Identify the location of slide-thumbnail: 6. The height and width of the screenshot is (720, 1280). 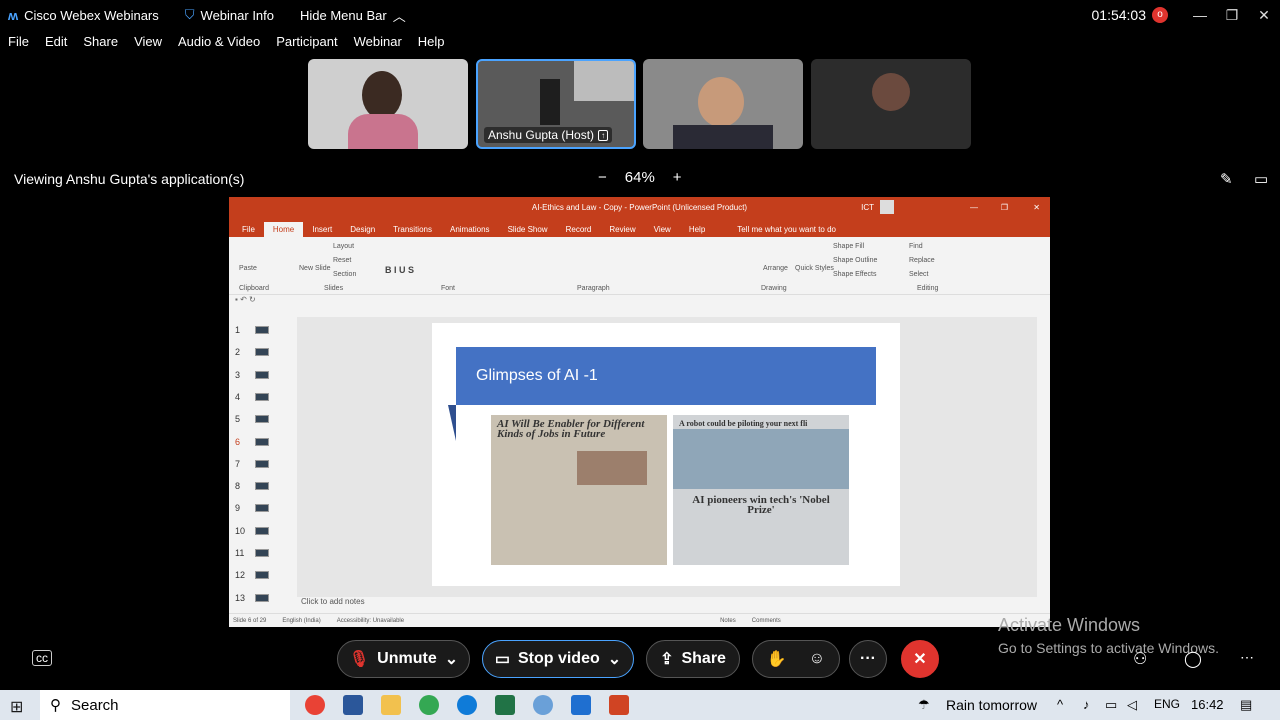
(252, 442).